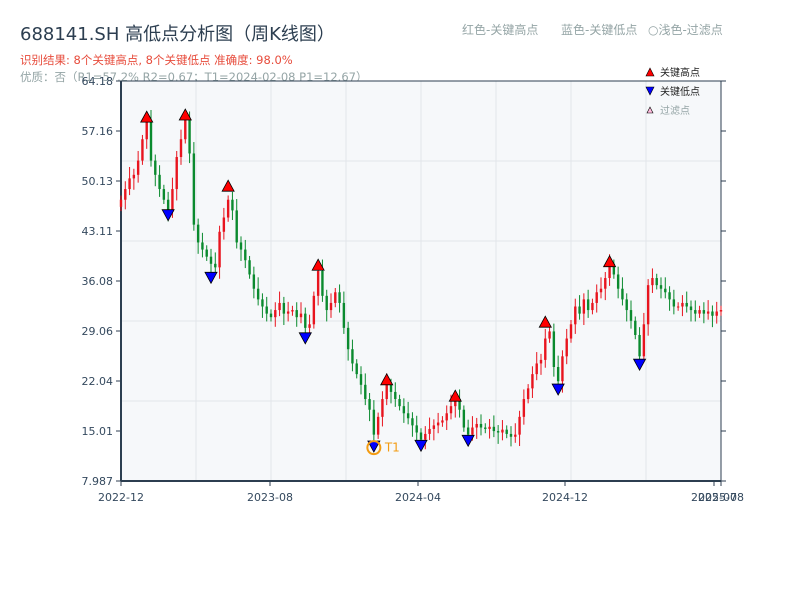  What do you see at coordinates (680, 91) in the screenshot?
I see `legend-item-label: 关键低点` at bounding box center [680, 91].